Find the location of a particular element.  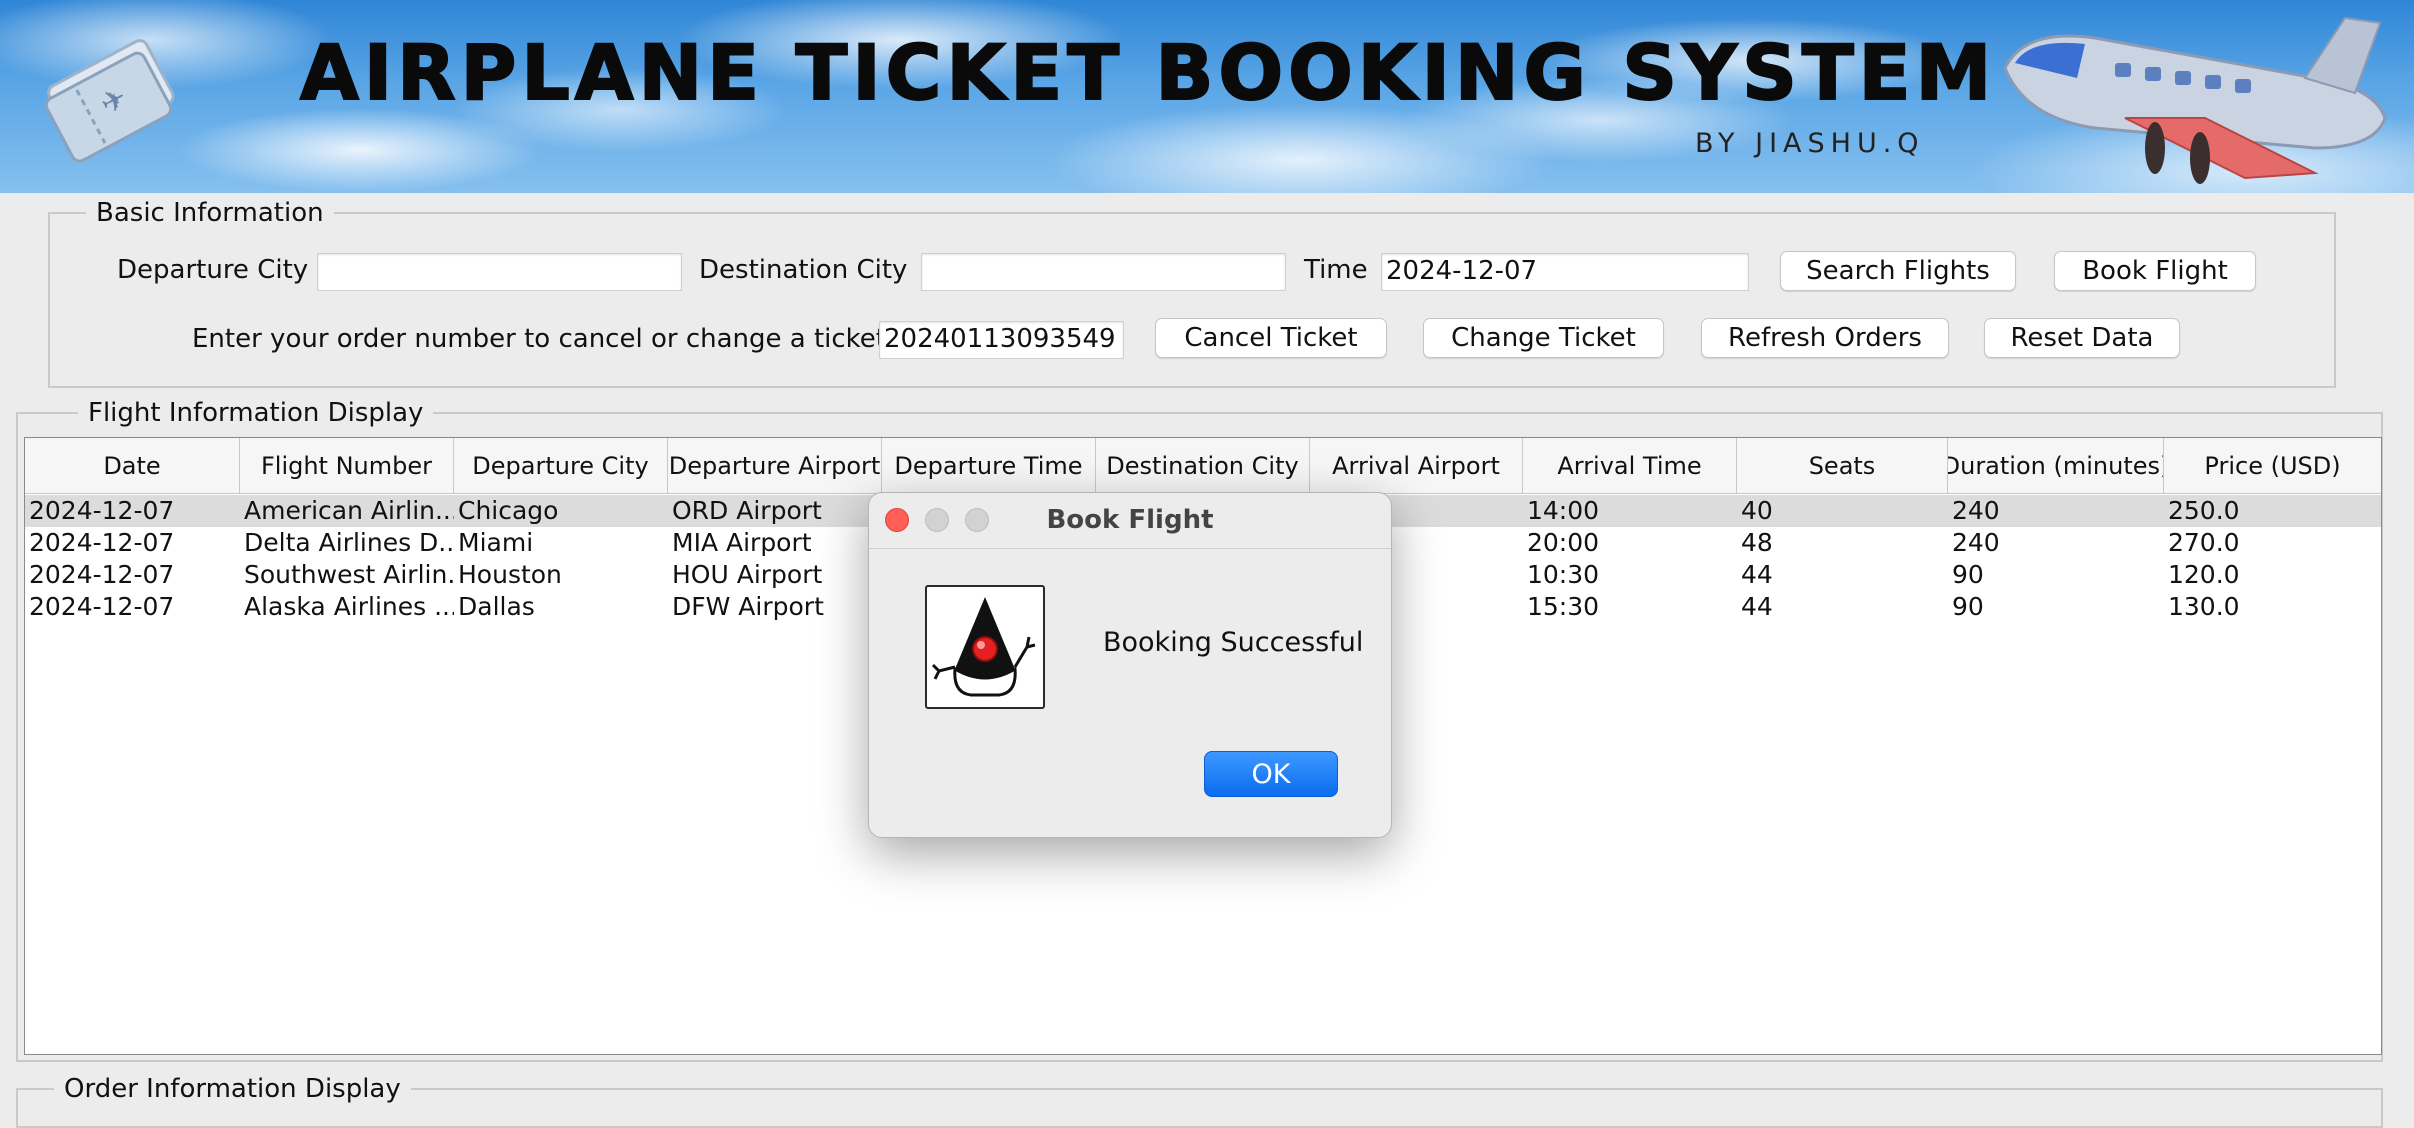

table-cell: Chicago is located at coordinates (508, 510).